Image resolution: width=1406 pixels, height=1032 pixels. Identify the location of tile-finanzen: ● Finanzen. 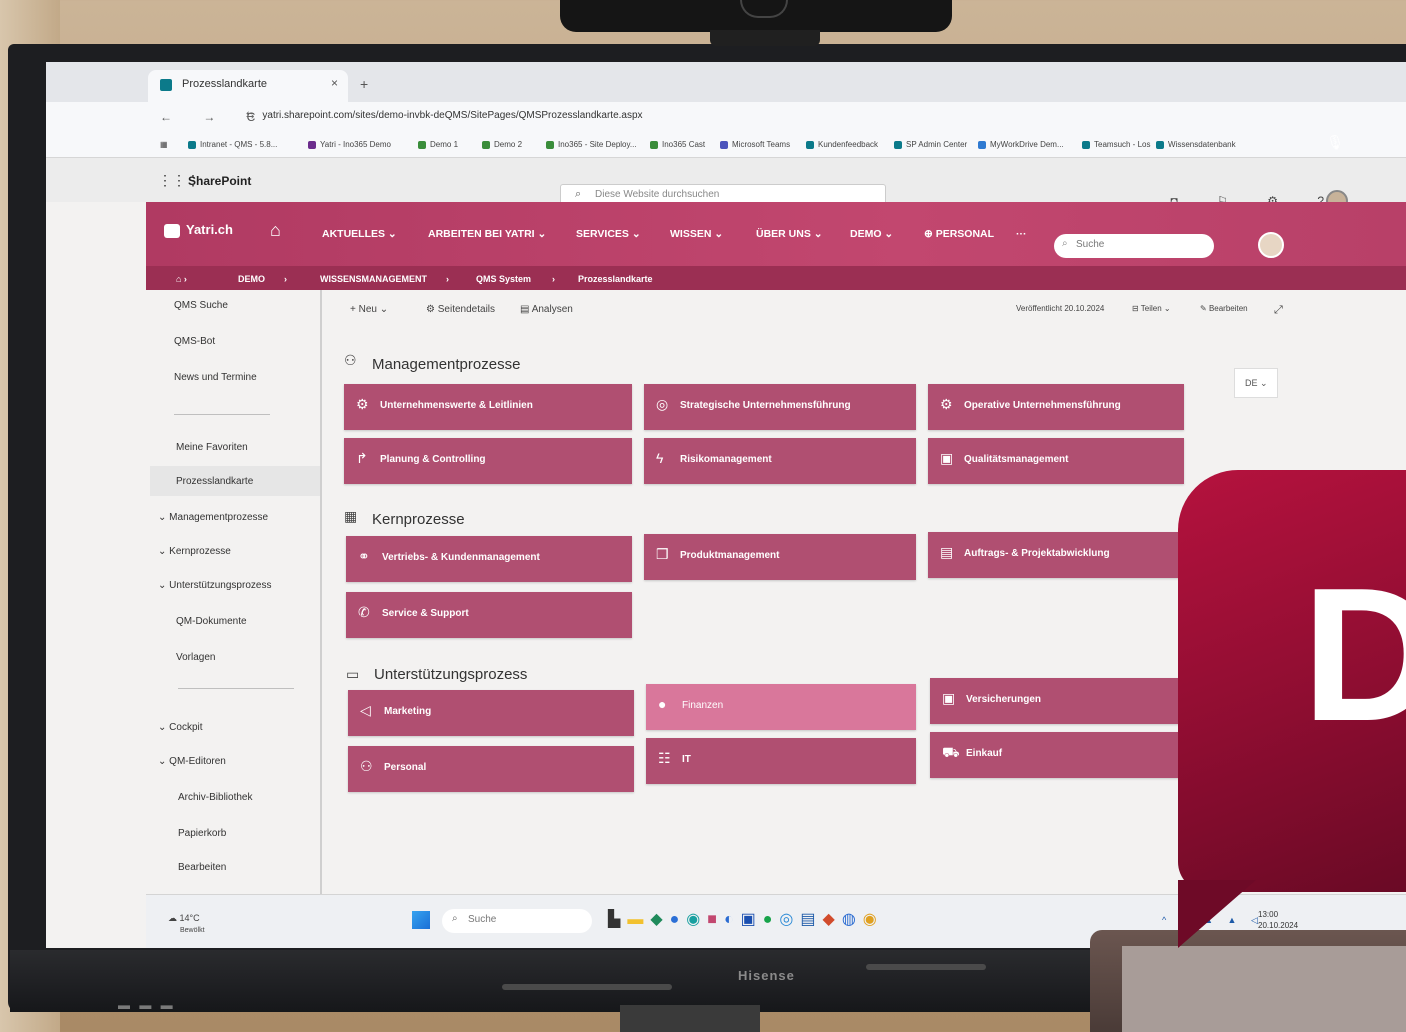
(781, 707).